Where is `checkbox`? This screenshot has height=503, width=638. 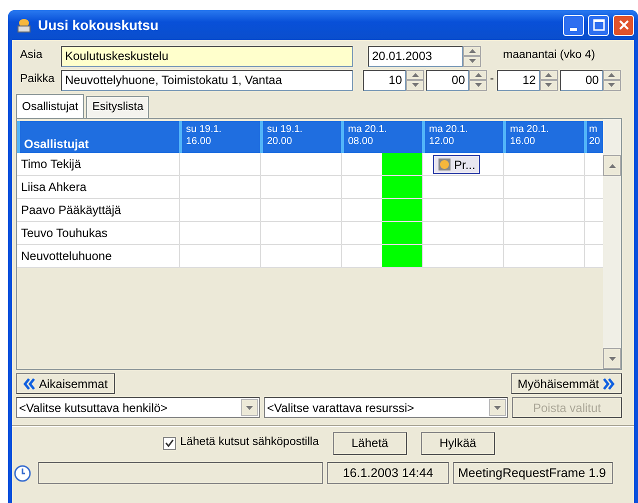 checkbox is located at coordinates (169, 443).